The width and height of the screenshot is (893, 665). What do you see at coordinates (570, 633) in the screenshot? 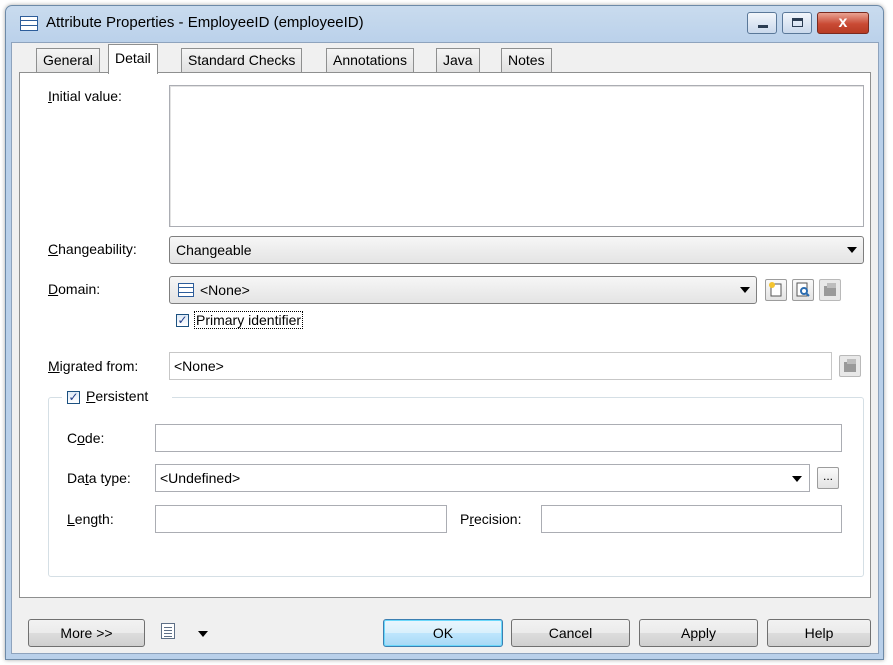
I see `cancel-button: Cancel` at bounding box center [570, 633].